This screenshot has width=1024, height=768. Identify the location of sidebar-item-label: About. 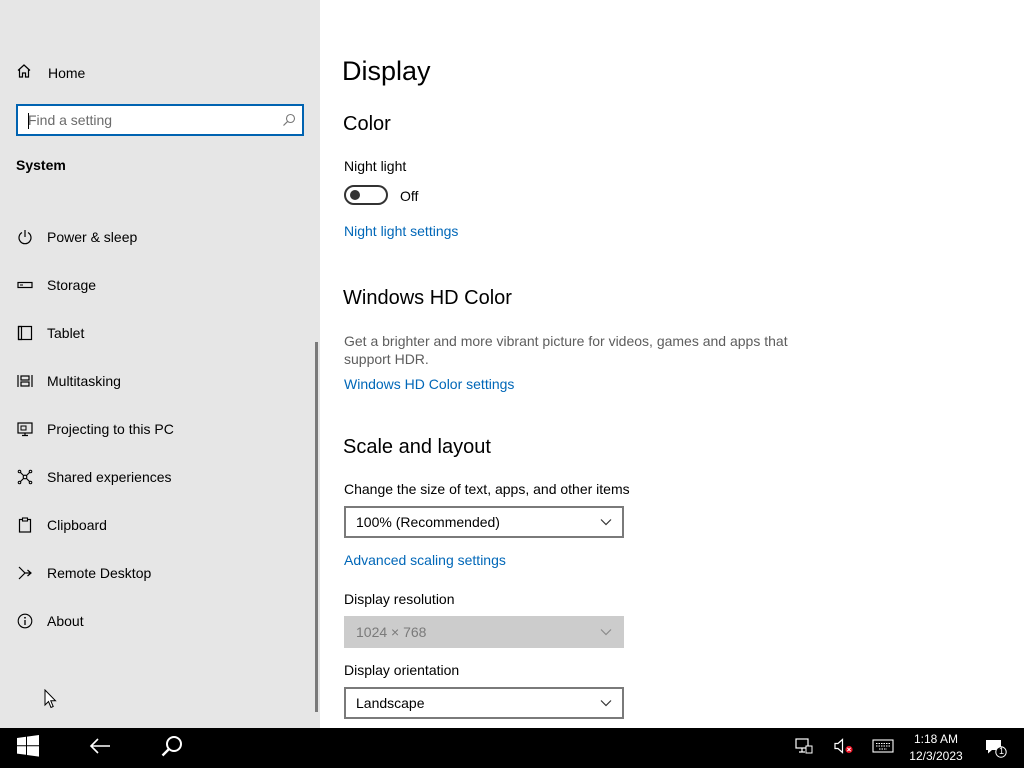
(65, 621).